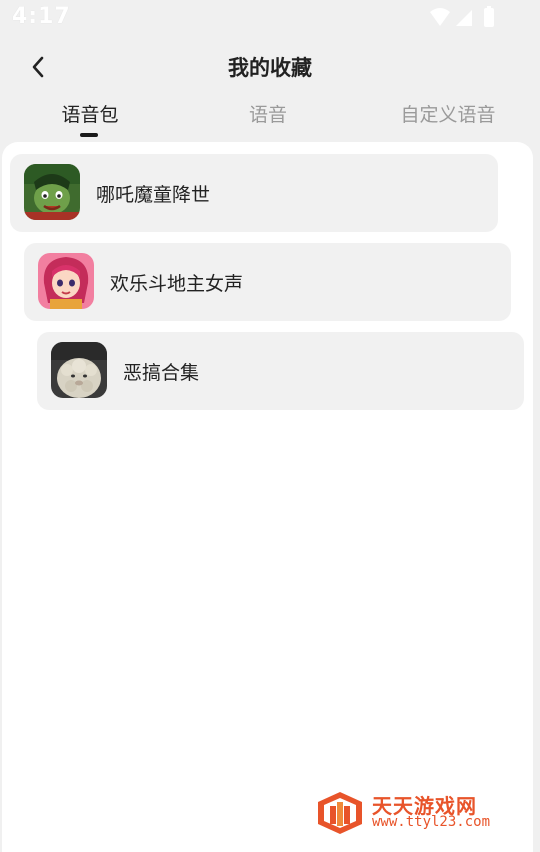 This screenshot has width=540, height=852. I want to click on tab-voice-pack: 语音包, so click(90, 113).